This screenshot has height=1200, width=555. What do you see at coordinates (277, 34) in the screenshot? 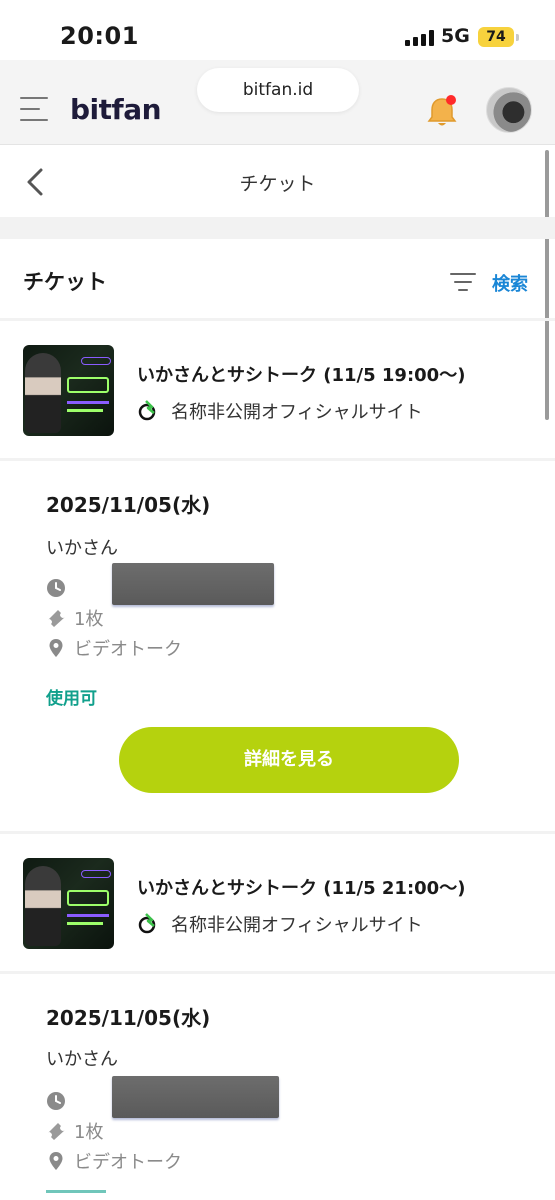
I see `status-bar: 20:01 5G 74` at bounding box center [277, 34].